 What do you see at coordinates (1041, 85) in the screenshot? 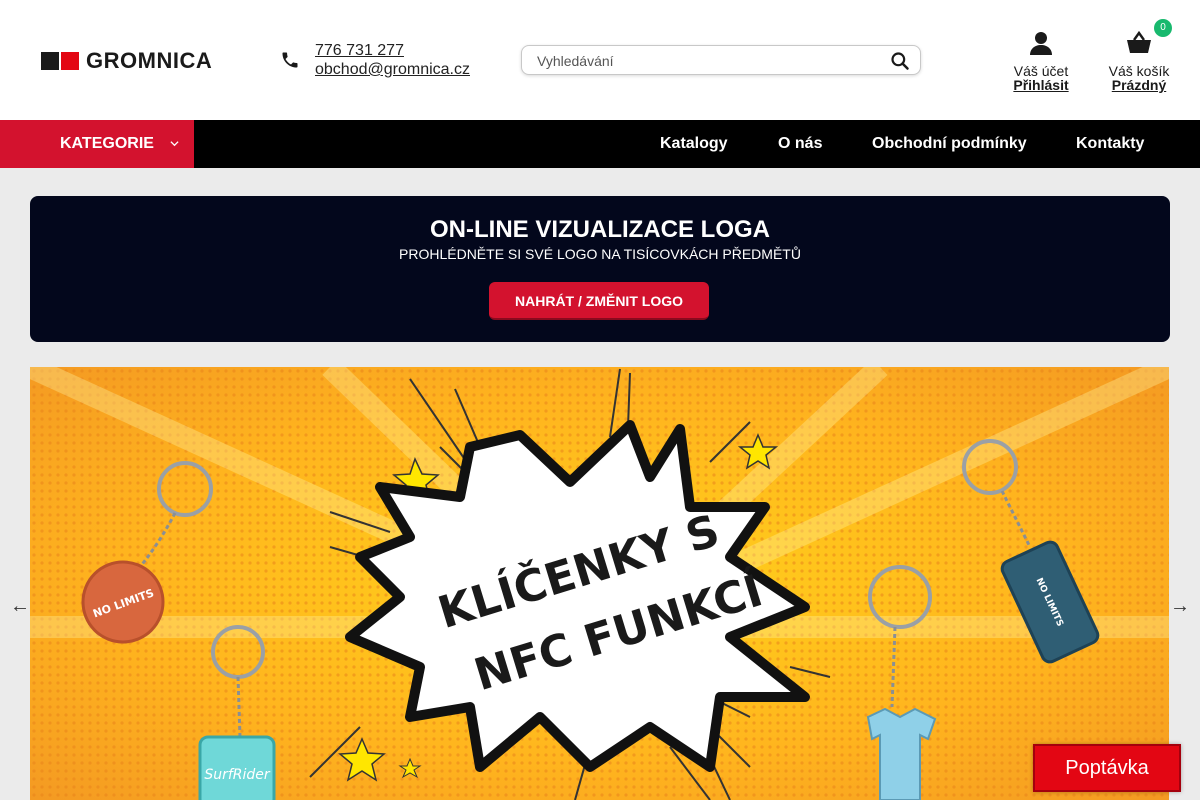
I see `login-link: Přihlásit` at bounding box center [1041, 85].